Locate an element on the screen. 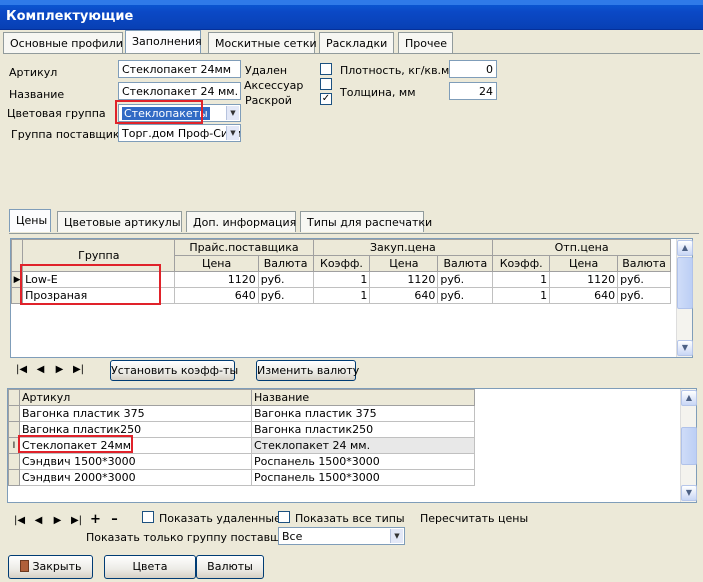  show-deleted-checkbox is located at coordinates (148, 517).